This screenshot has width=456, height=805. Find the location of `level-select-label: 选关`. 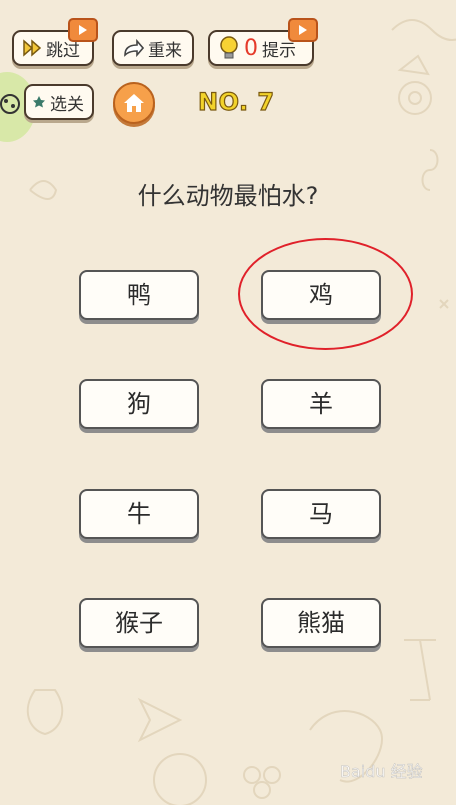

level-select-label: 选关 is located at coordinates (67, 104).